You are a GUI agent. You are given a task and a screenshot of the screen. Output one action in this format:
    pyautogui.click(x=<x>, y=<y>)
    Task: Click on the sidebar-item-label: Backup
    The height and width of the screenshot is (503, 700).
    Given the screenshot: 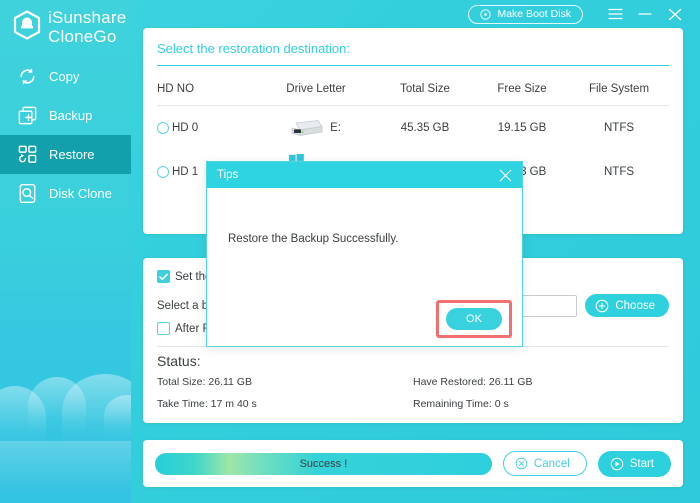 What is the action you would take?
    pyautogui.click(x=71, y=115)
    